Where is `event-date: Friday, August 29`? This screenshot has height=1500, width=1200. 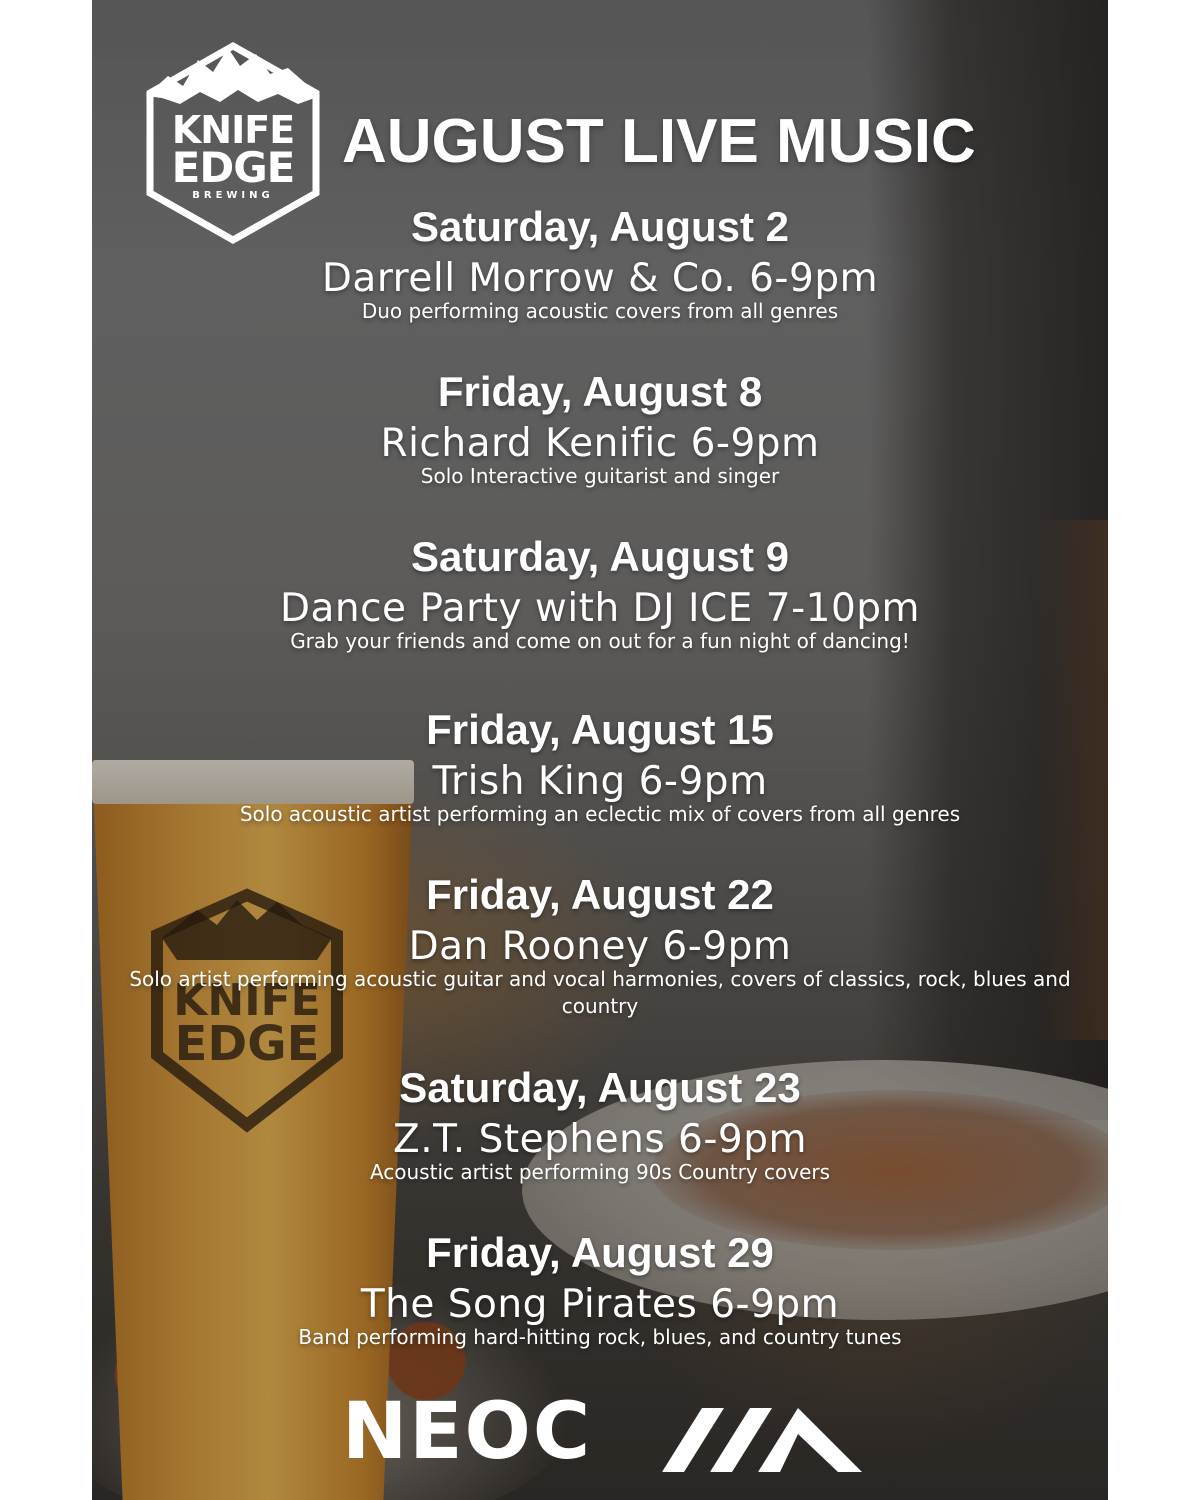 event-date: Friday, August 29 is located at coordinates (600, 1252).